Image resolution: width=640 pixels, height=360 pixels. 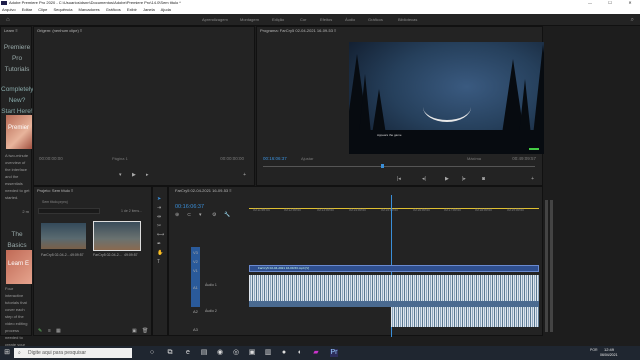 What do you see at coordinates (220, 353) in the screenshot?
I see `firefox-icon: ◉` at bounding box center [220, 353].